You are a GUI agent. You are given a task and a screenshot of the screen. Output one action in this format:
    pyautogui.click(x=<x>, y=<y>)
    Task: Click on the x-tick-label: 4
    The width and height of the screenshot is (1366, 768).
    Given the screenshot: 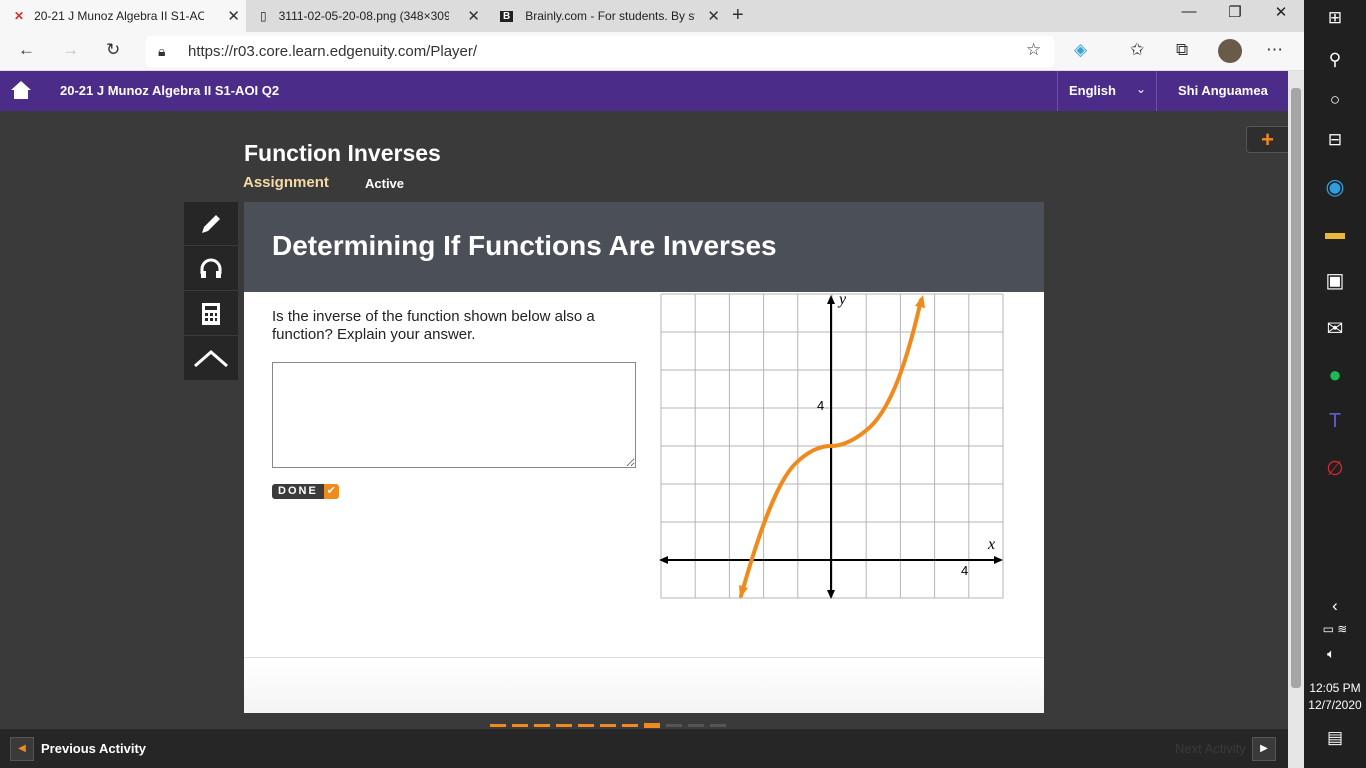 What is the action you would take?
    pyautogui.click(x=964, y=570)
    